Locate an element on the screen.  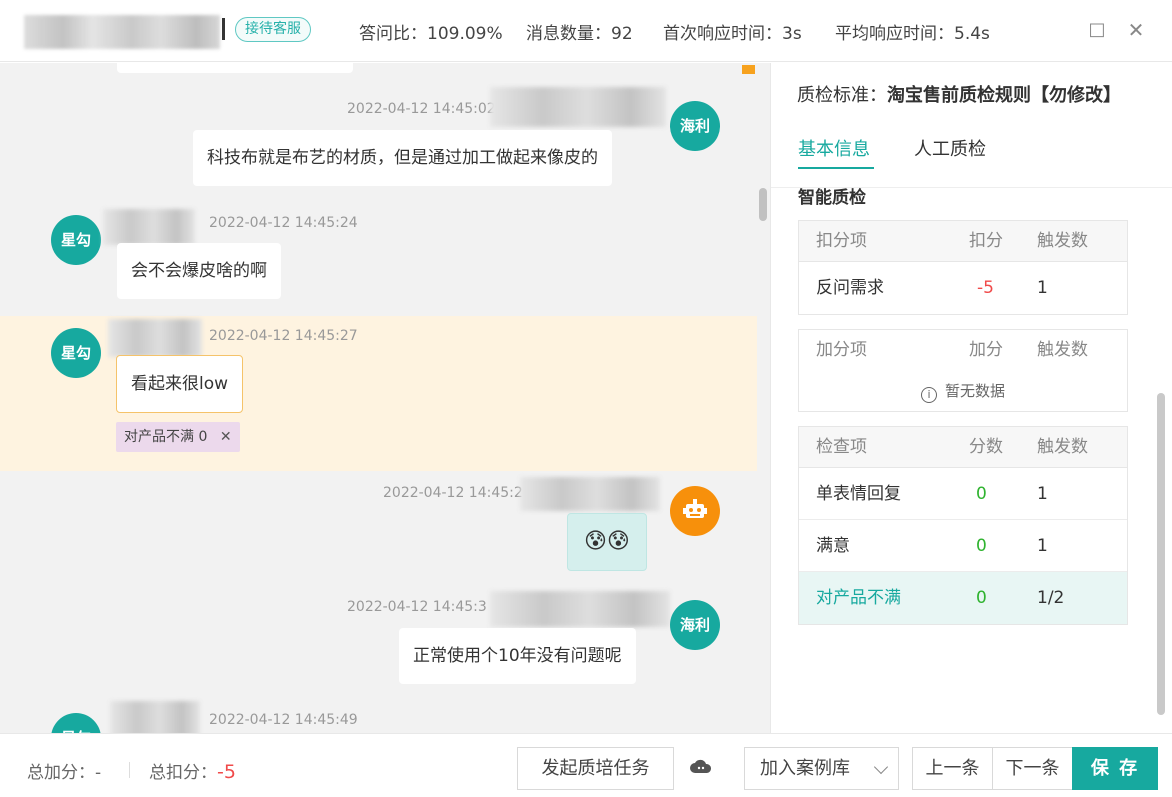
total-add: 总加分：- is located at coordinates (64, 773).